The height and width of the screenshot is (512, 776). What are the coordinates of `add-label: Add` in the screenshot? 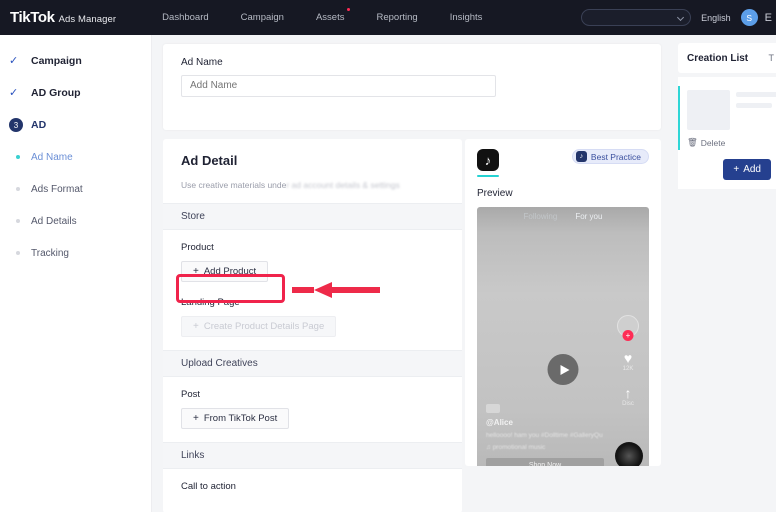 It's located at (752, 169).